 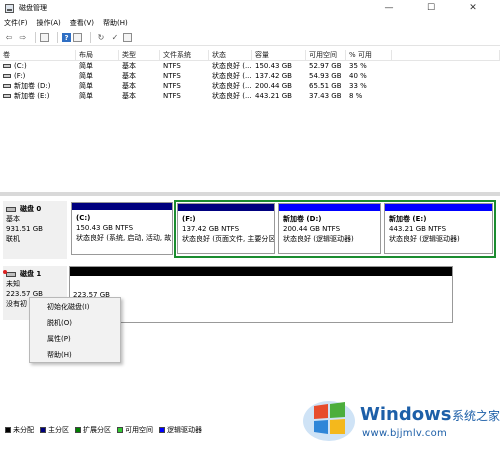 I want to click on menu-properties: 属性(P), so click(x=59, y=339).